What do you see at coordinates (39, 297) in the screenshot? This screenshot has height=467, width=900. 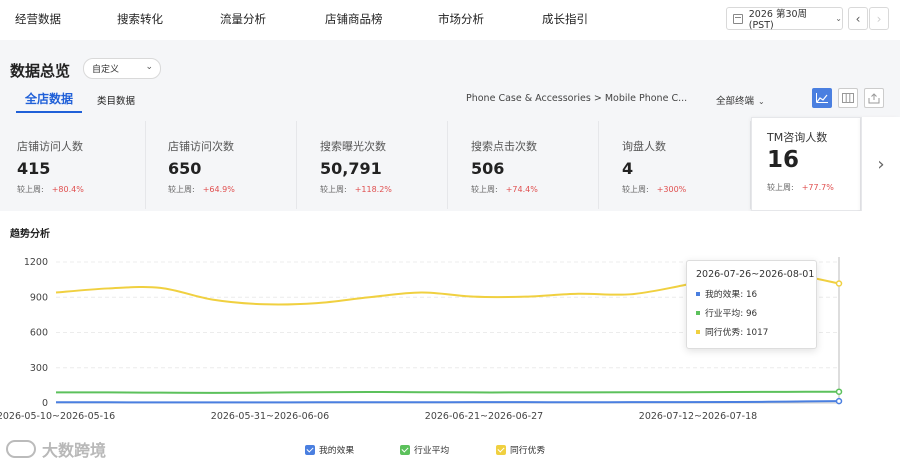 I see `y-tick-label: 900` at bounding box center [39, 297].